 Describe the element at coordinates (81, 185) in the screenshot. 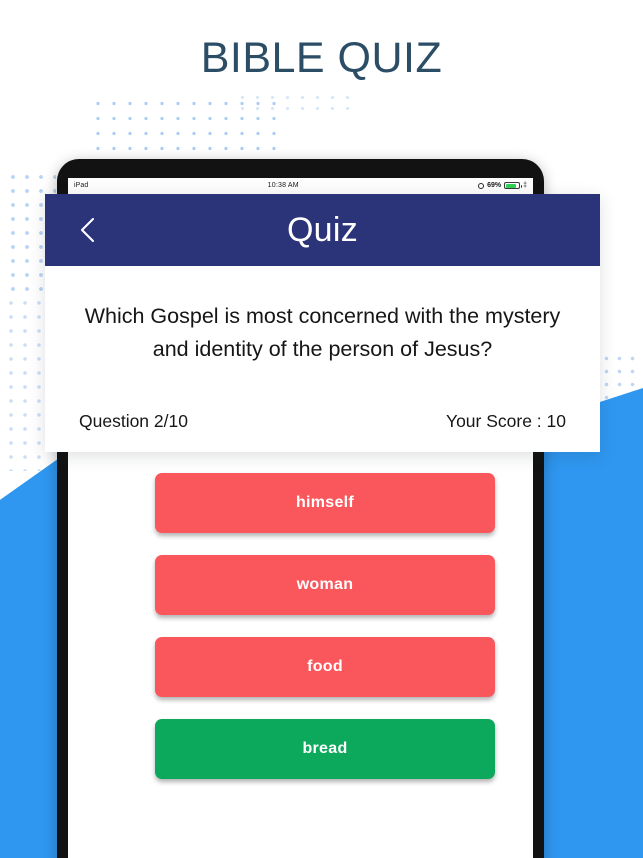

I see `status-bar-device-label: iPad` at that location.